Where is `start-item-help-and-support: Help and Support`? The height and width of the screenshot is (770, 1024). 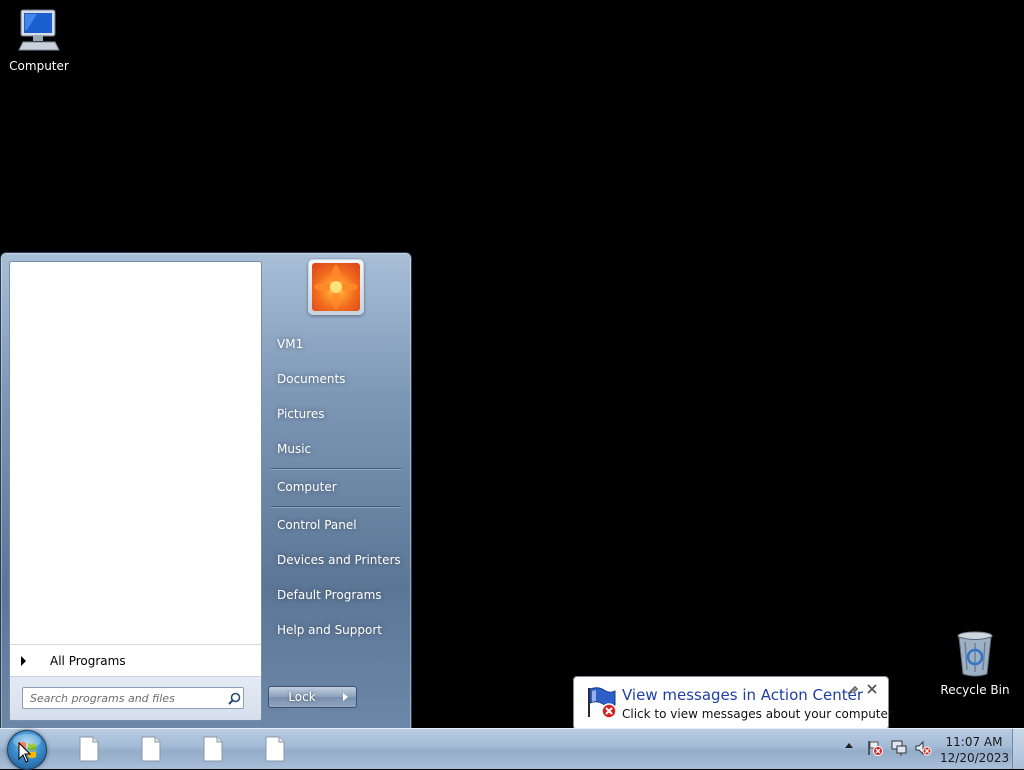 start-item-help-and-support: Help and Support is located at coordinates (336, 630).